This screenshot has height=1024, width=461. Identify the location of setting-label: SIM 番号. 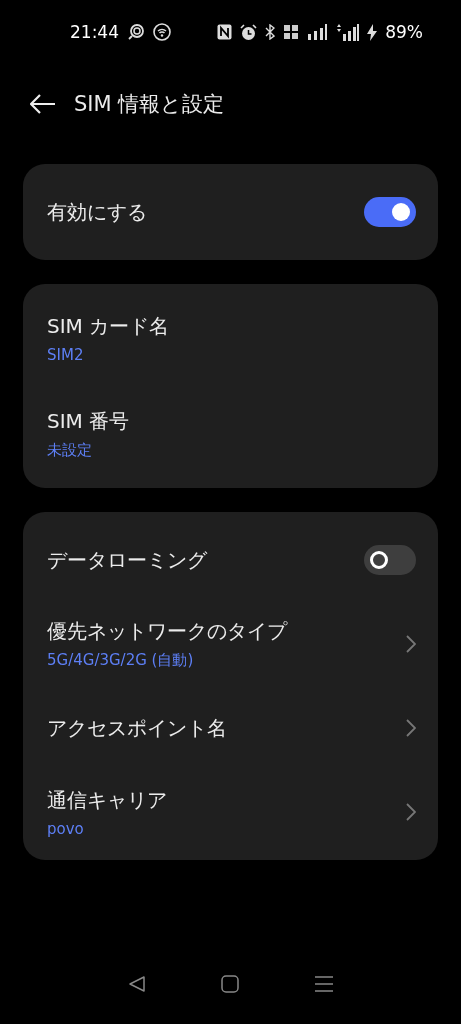
(231, 421).